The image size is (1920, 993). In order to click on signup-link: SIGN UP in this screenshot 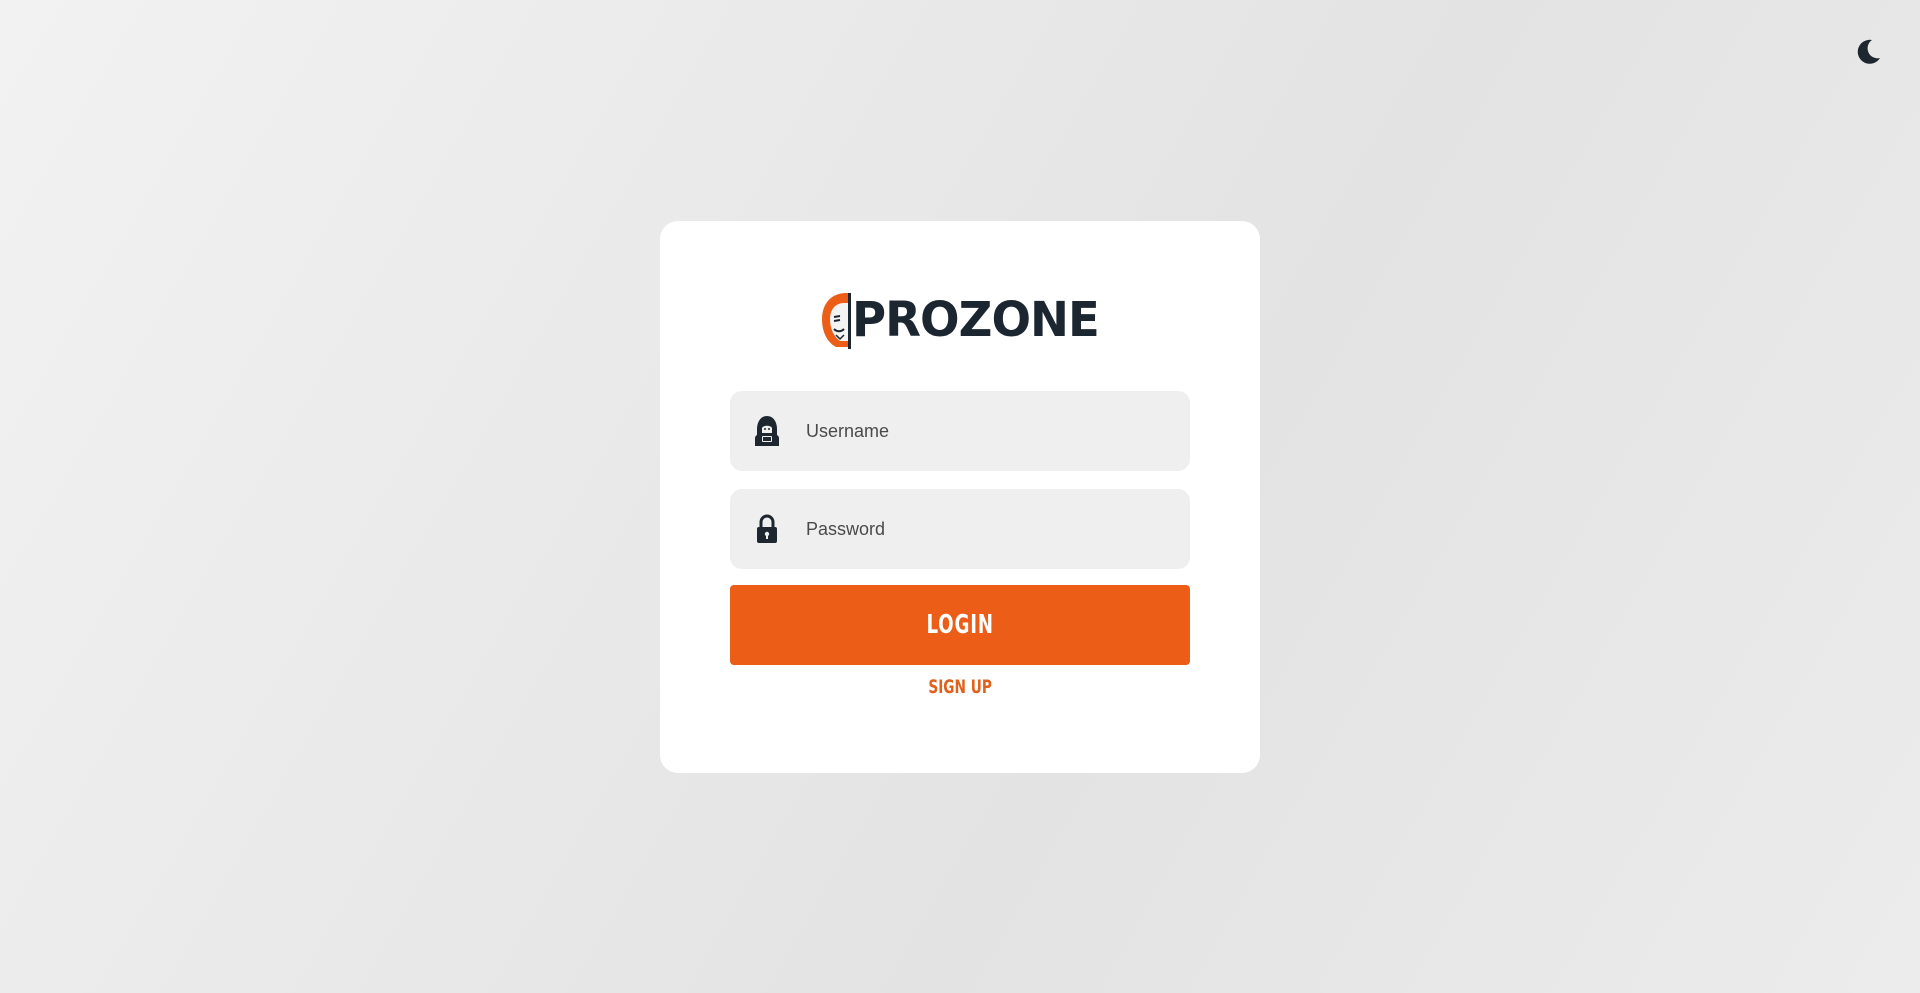, I will do `click(960, 687)`.